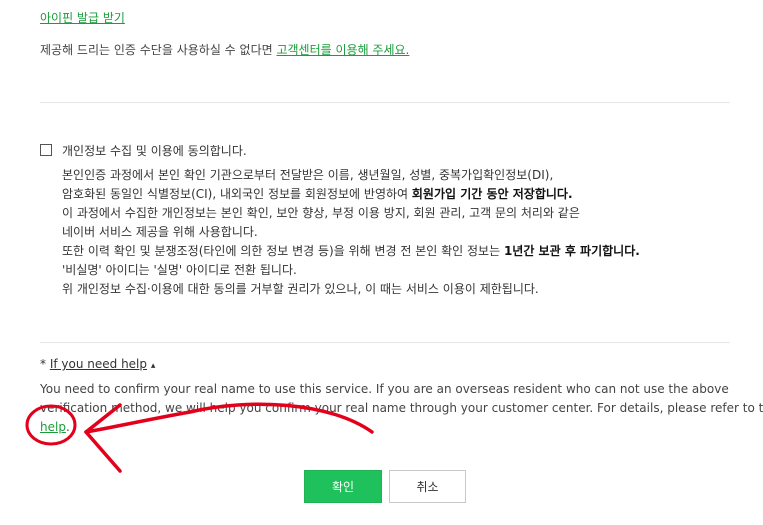 The height and width of the screenshot is (525, 763). I want to click on confirm-button: 확인, so click(343, 486).